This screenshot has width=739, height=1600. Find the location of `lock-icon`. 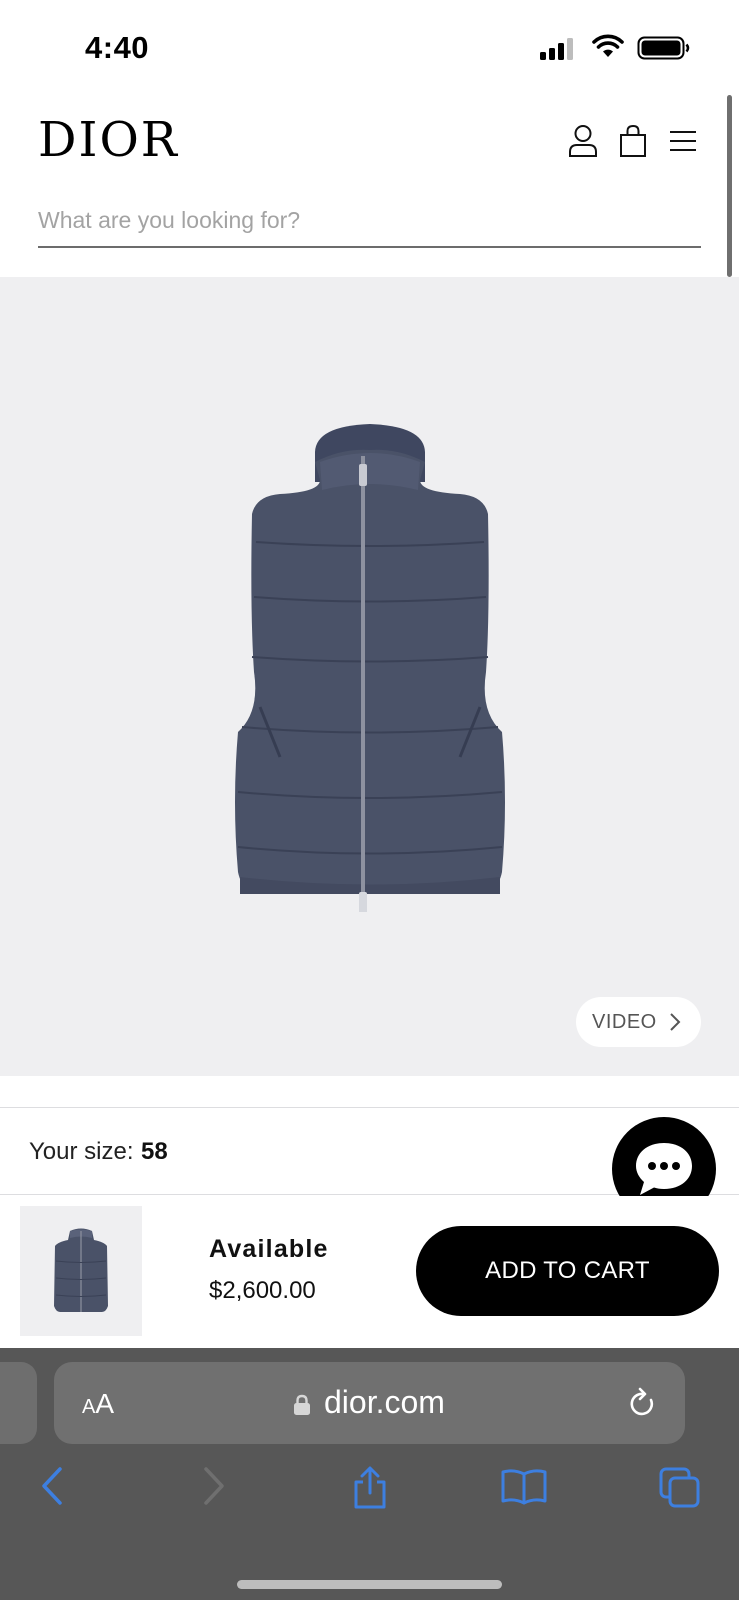

lock-icon is located at coordinates (302, 1404).